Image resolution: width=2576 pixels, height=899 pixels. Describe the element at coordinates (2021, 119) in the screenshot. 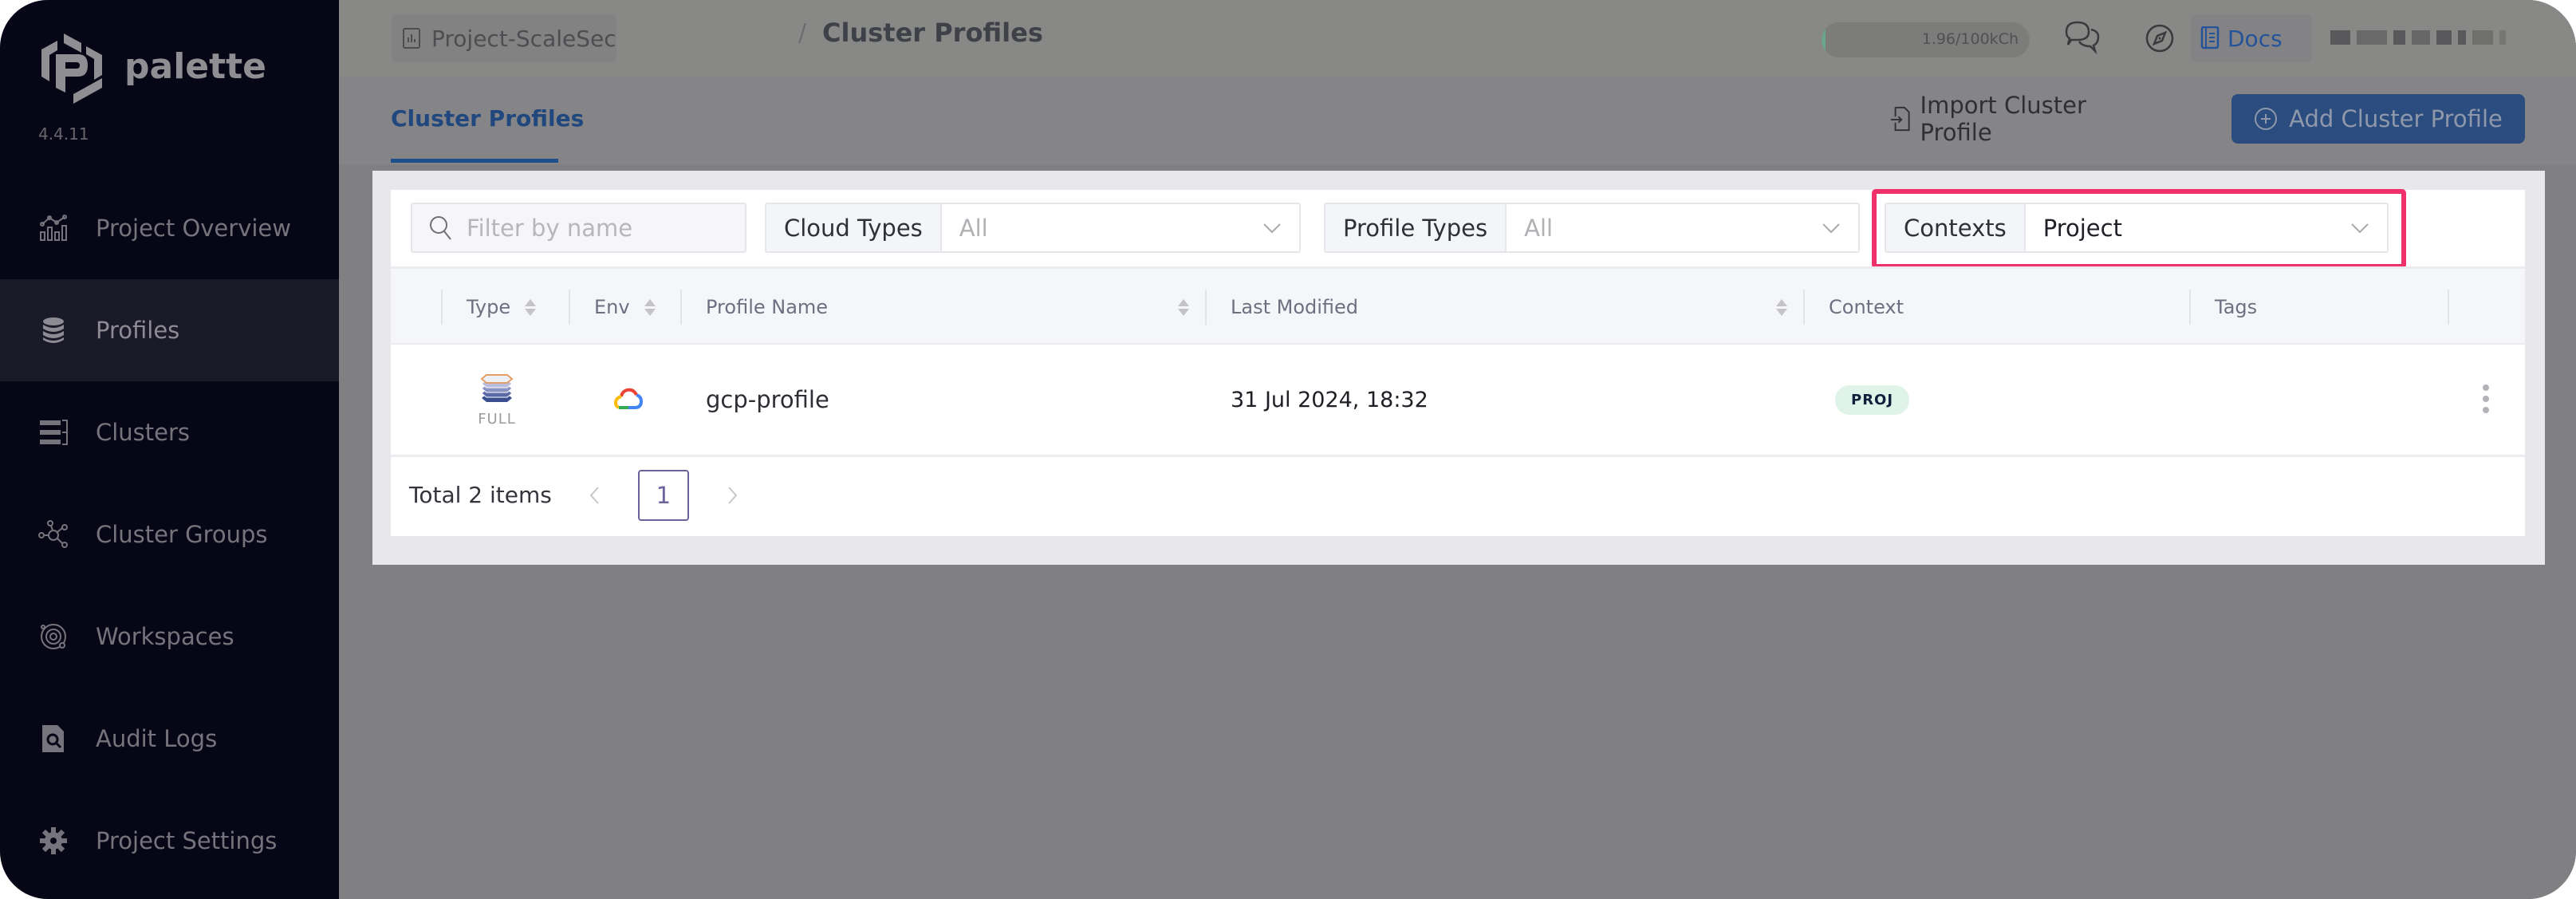

I see `import-cluster-profile-button: Import Cluster Profile` at that location.